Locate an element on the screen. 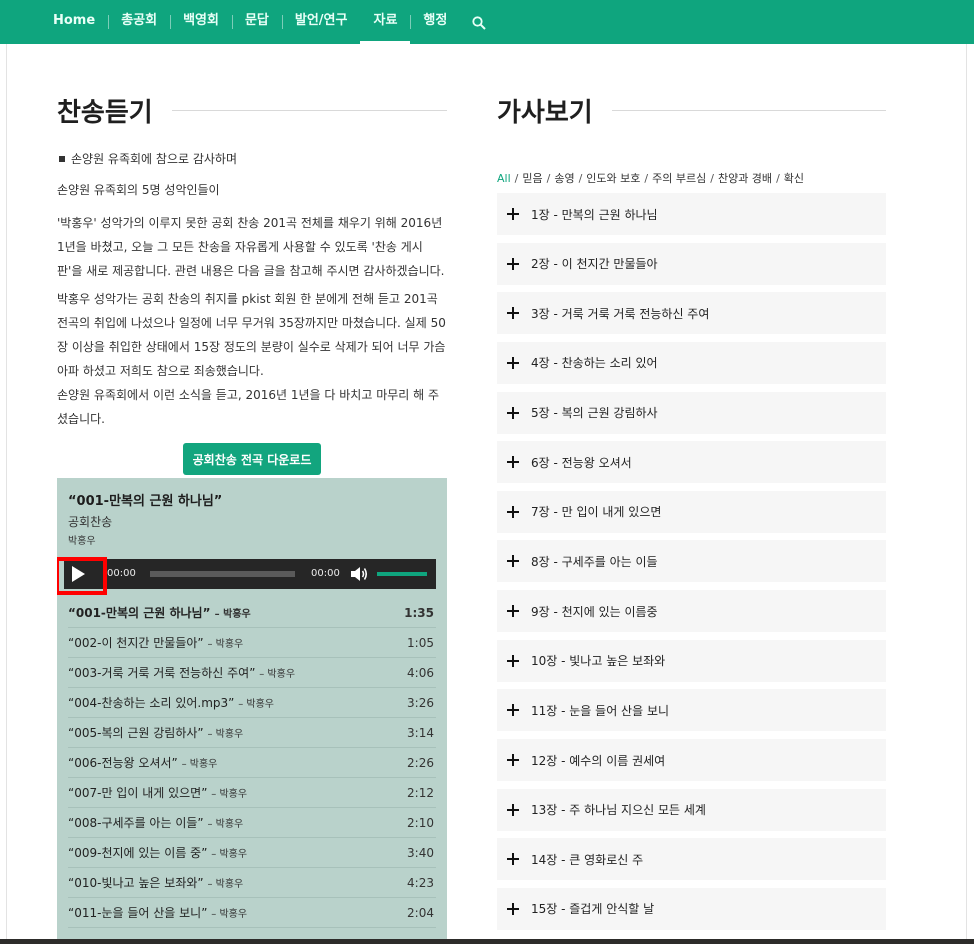 This screenshot has width=974, height=944. playlist-track: “008-구세주를 아는 이들” – 박홍우 2:10 is located at coordinates (252, 823).